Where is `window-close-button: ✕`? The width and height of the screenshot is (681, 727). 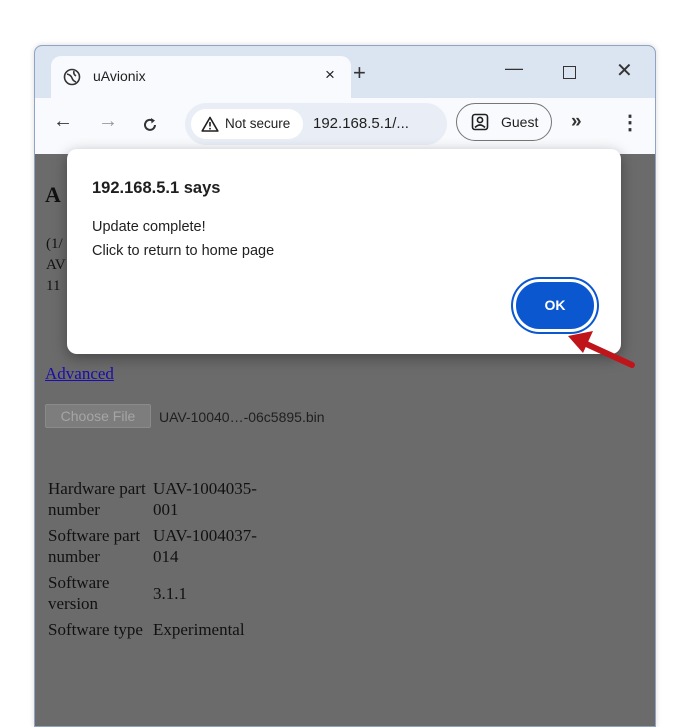
window-close-button: ✕ is located at coordinates (624, 70).